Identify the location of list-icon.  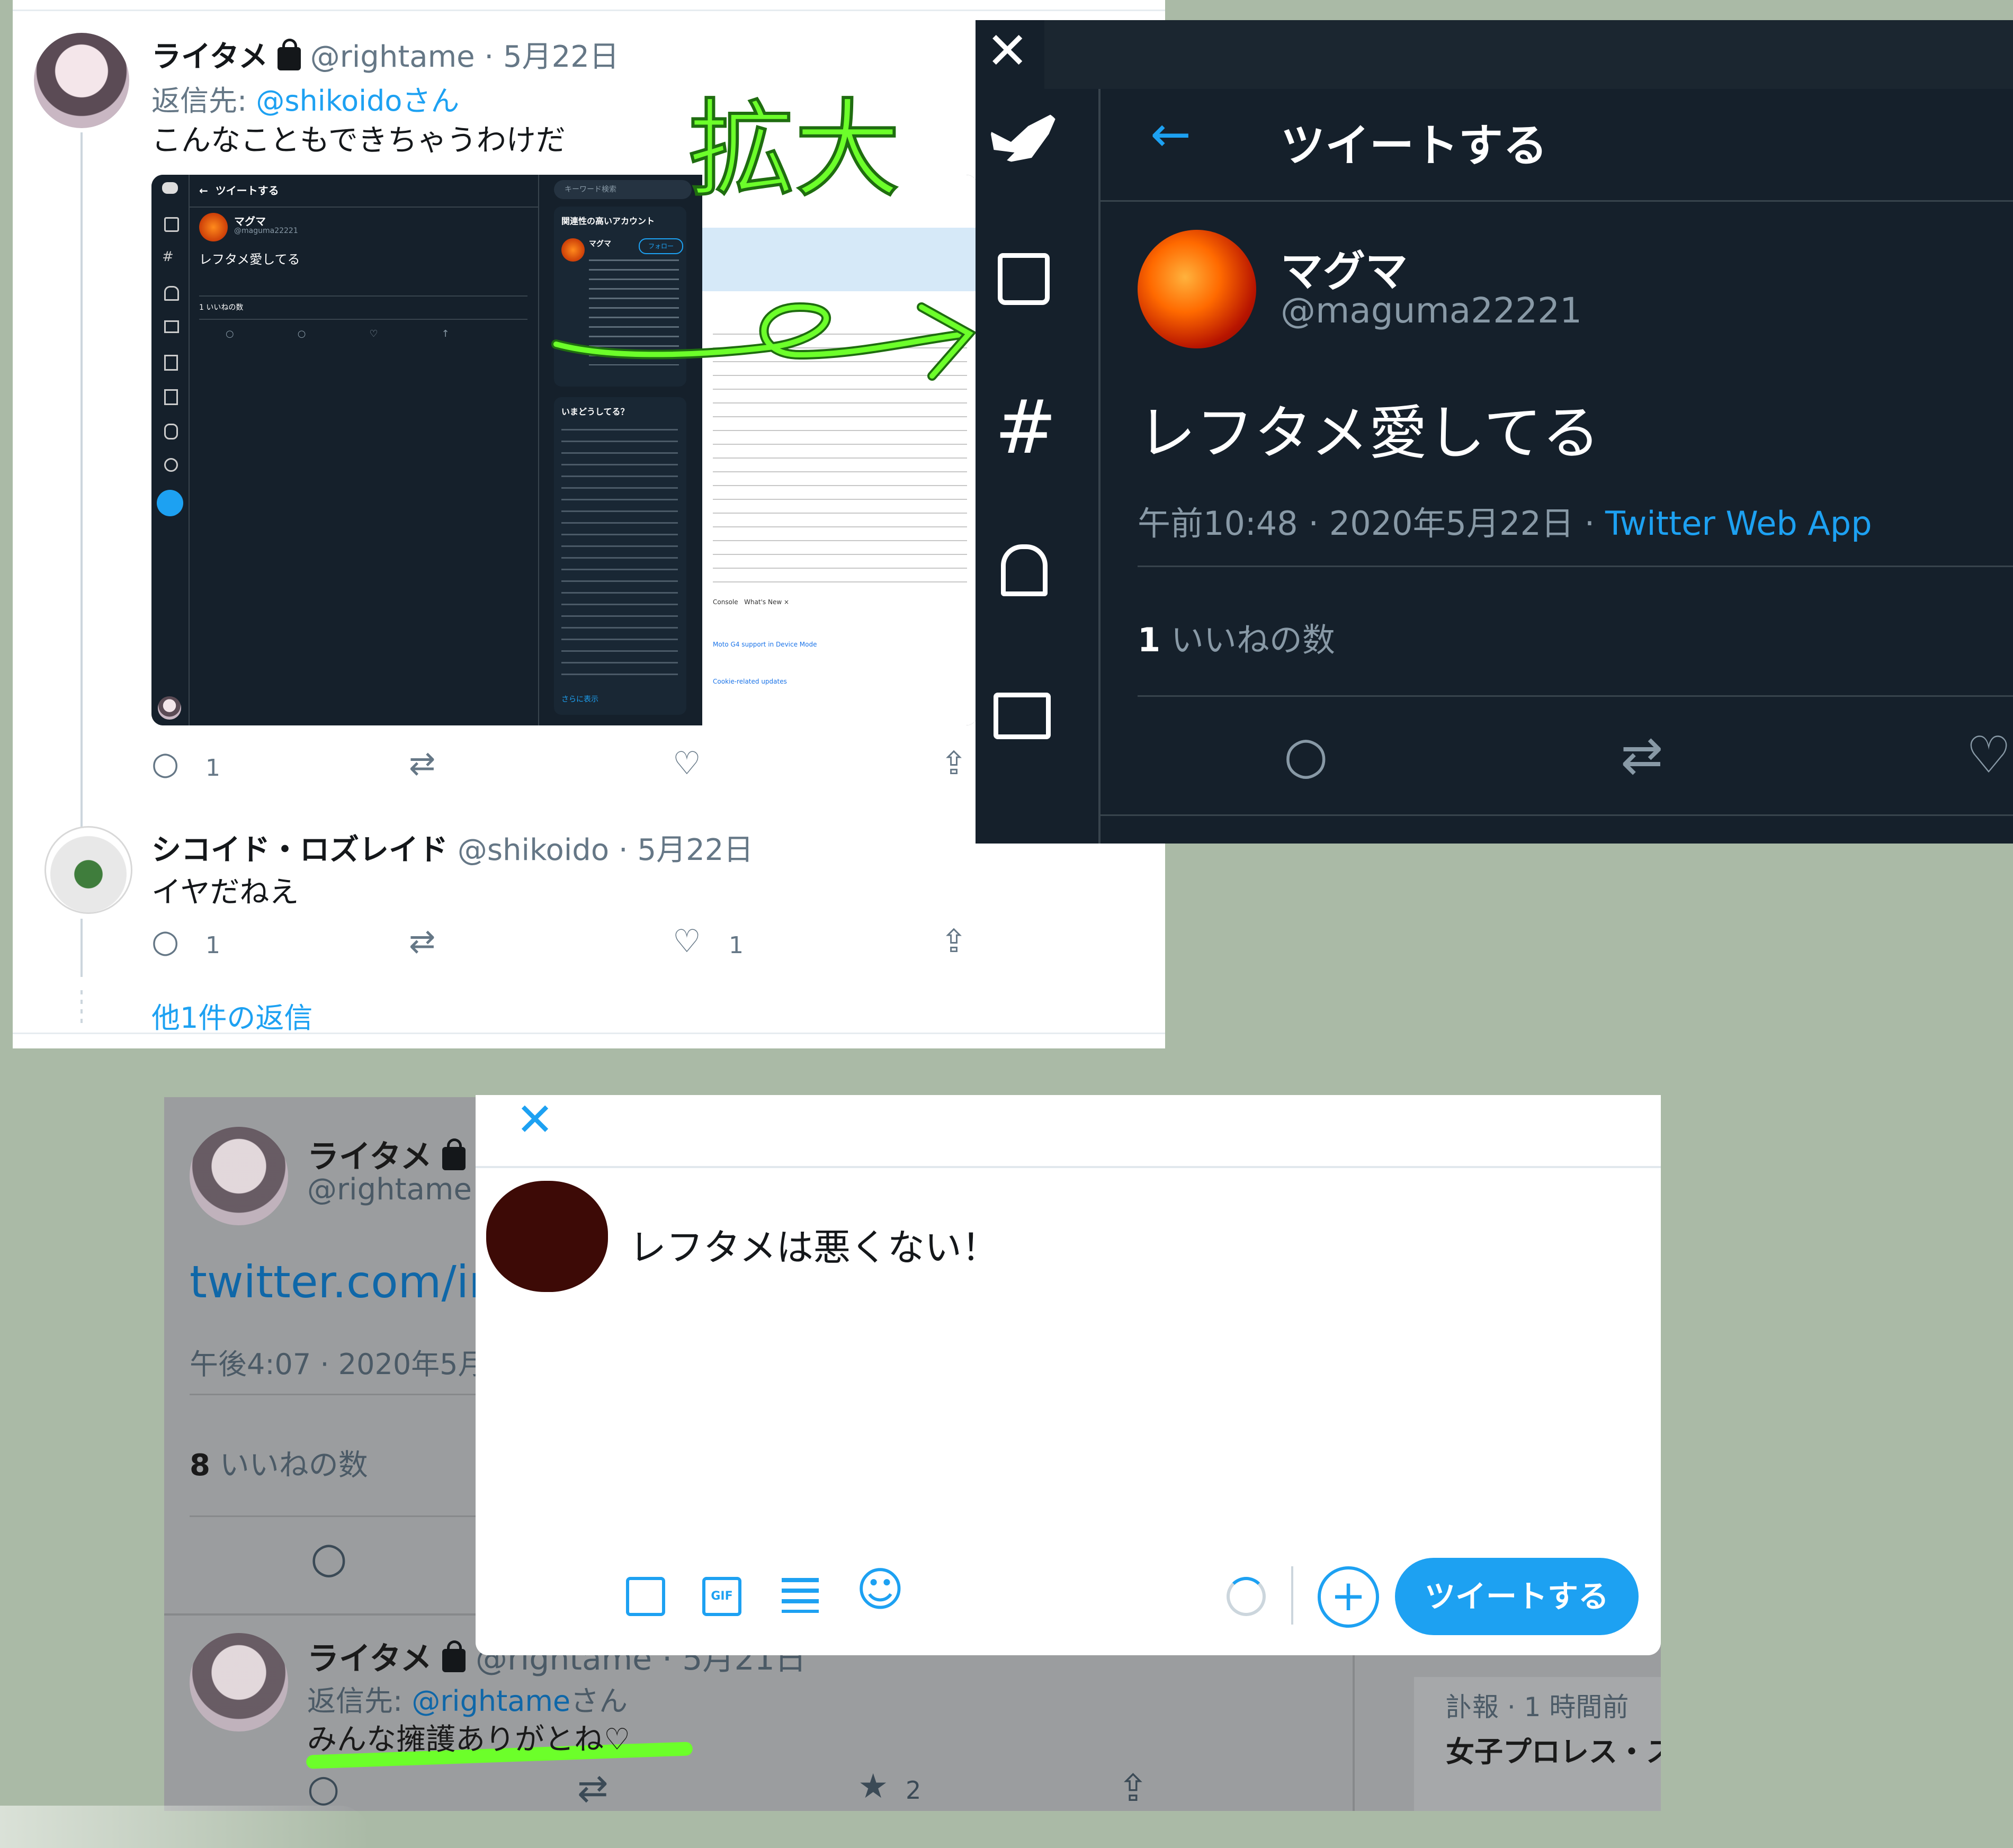
(171, 397).